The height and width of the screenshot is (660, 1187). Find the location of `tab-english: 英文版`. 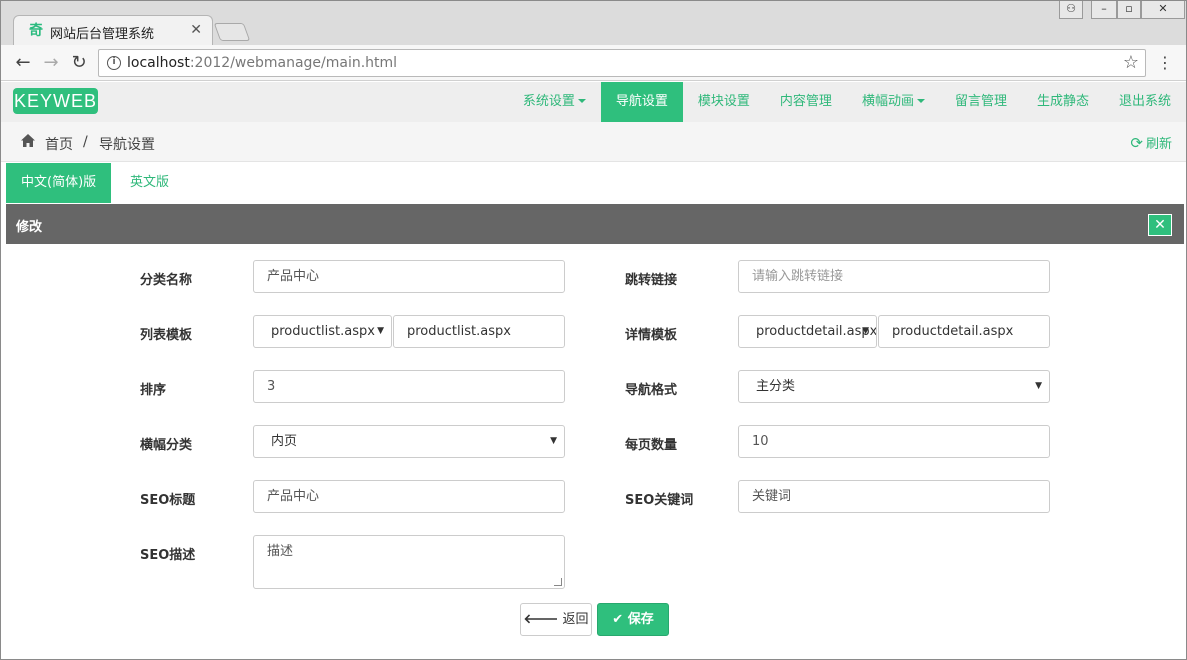

tab-english: 英文版 is located at coordinates (149, 183).